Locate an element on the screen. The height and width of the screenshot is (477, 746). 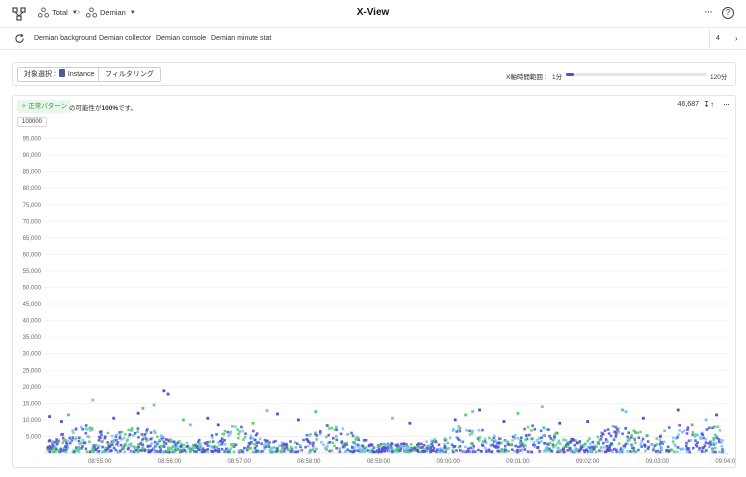
y-tick-label: 10,000 is located at coordinates (32, 421).